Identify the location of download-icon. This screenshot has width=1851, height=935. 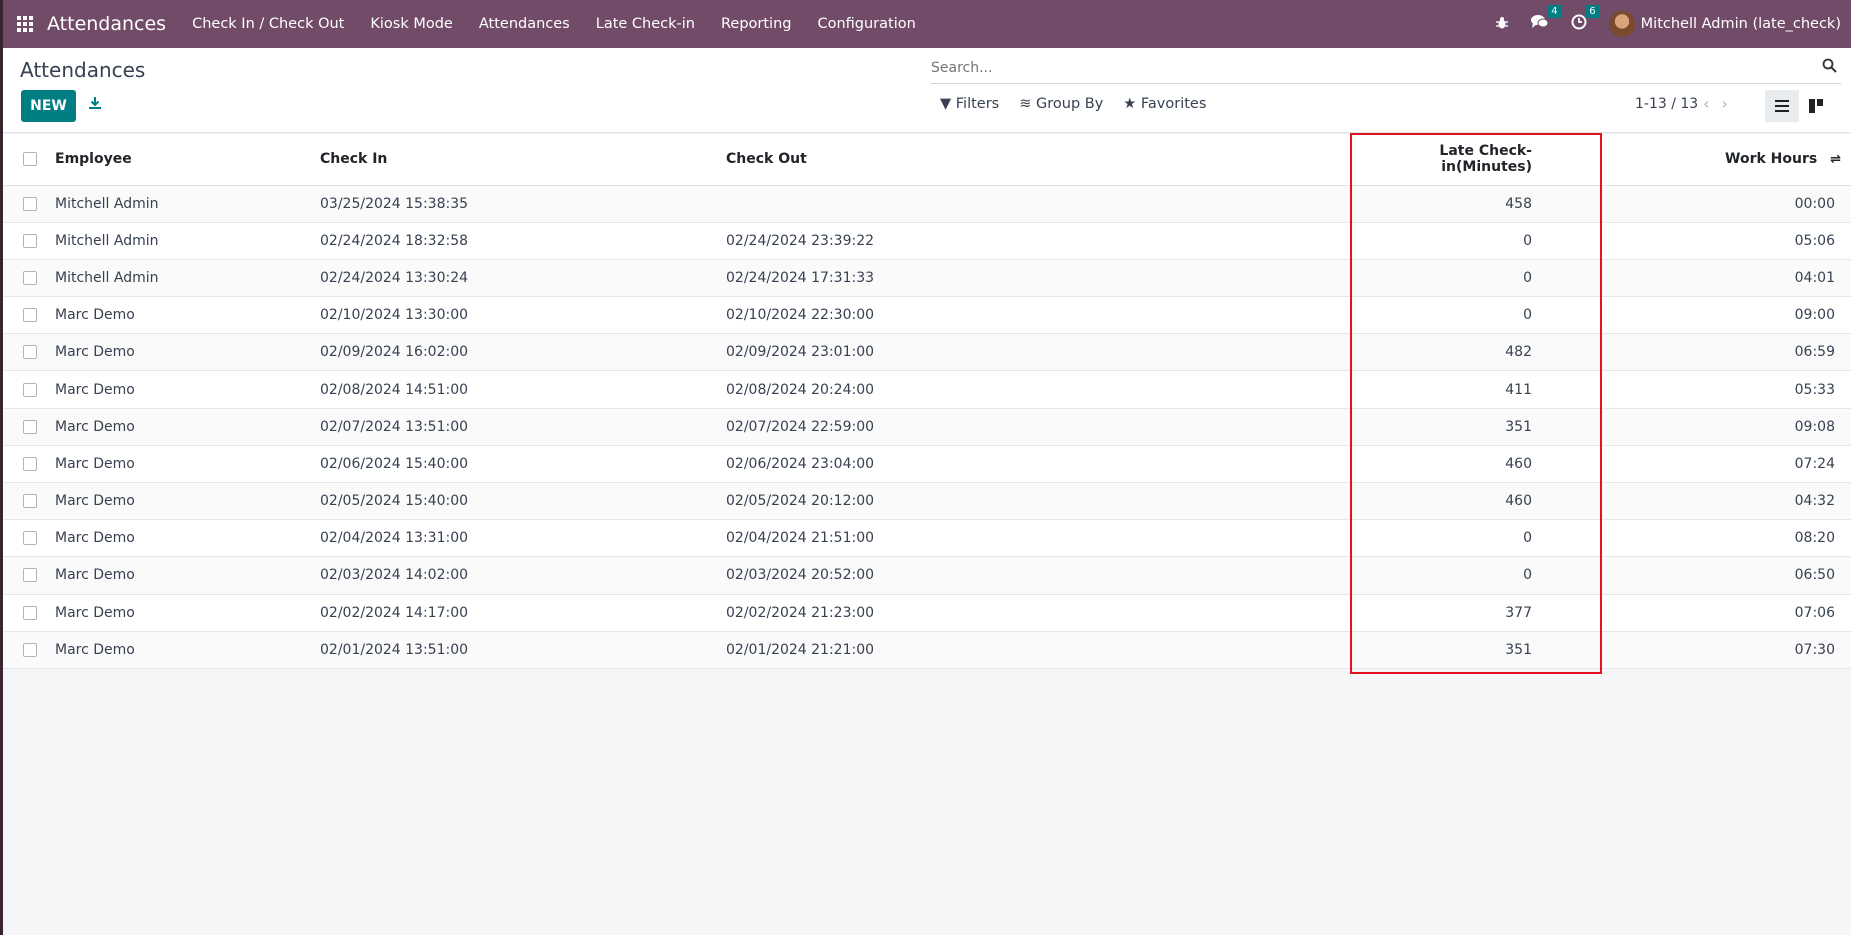
(95, 105).